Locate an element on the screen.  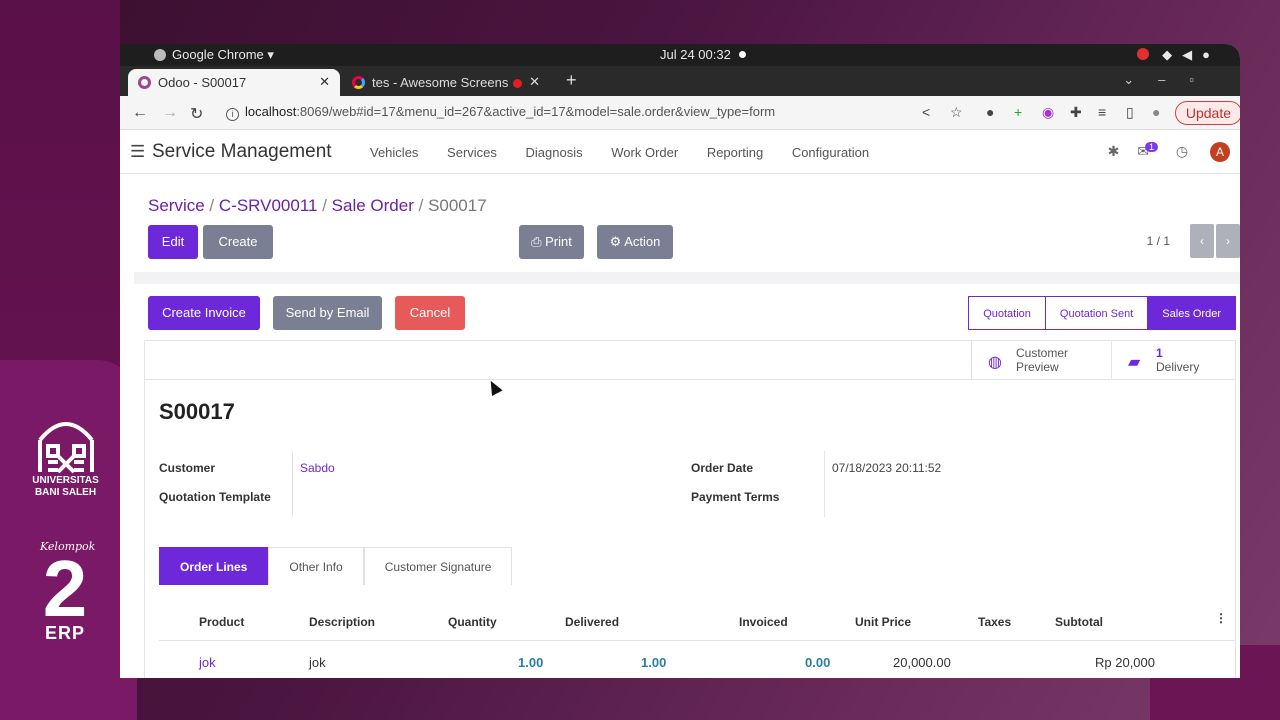
stage-sales-order: Sales Order is located at coordinates (1191, 313).